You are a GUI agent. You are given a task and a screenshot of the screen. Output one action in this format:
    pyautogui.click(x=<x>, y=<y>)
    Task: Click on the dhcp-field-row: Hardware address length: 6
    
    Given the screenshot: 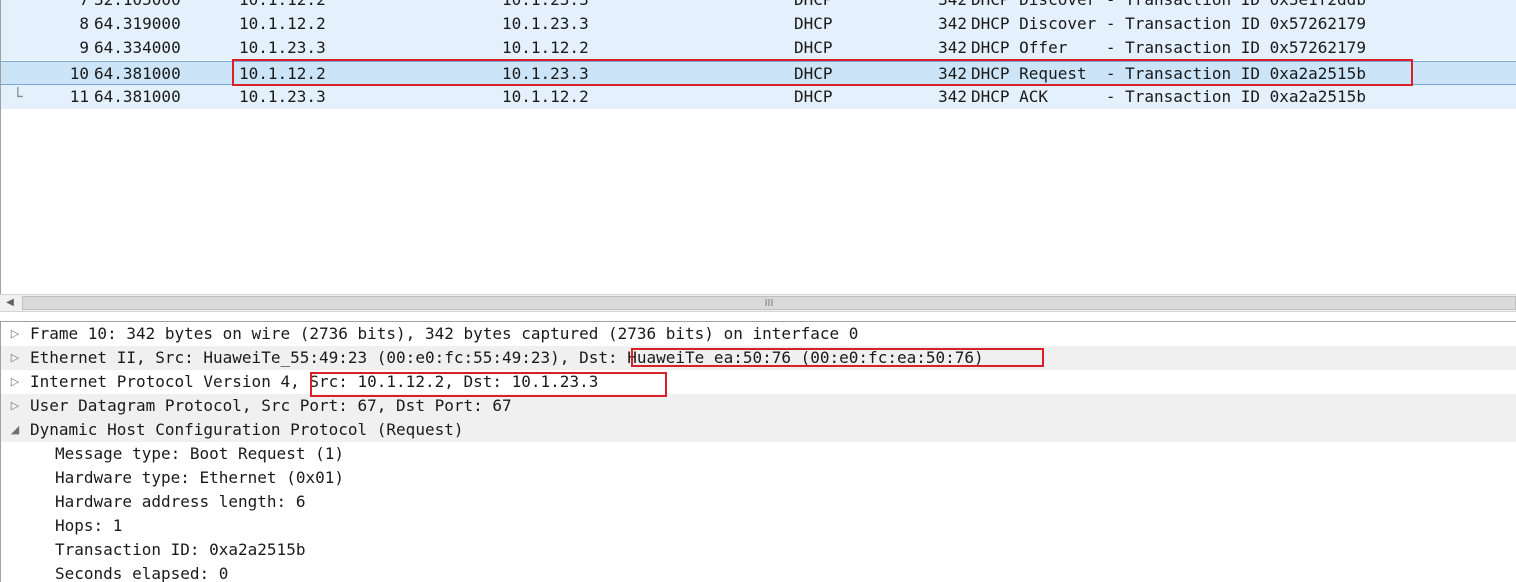 What is the action you would take?
    pyautogui.click(x=758, y=502)
    